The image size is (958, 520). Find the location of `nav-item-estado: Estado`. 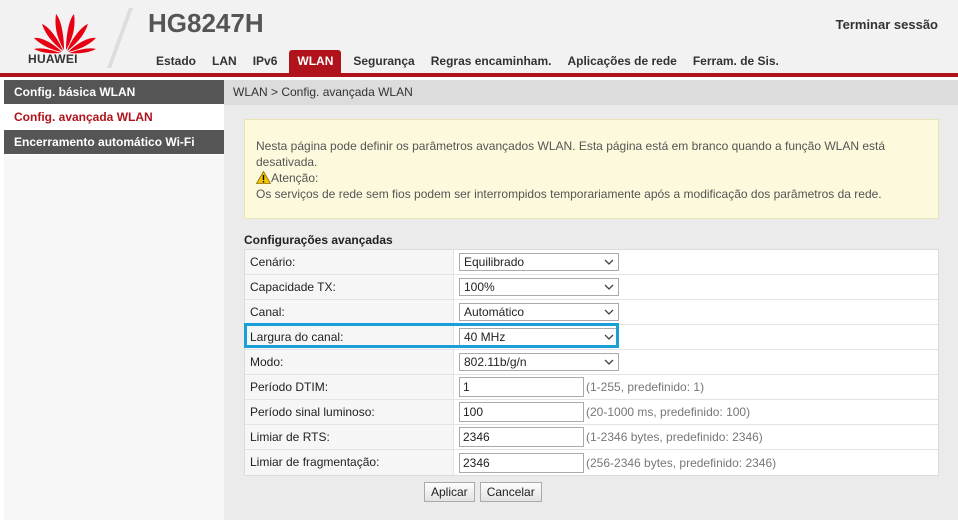

nav-item-estado: Estado is located at coordinates (176, 61).